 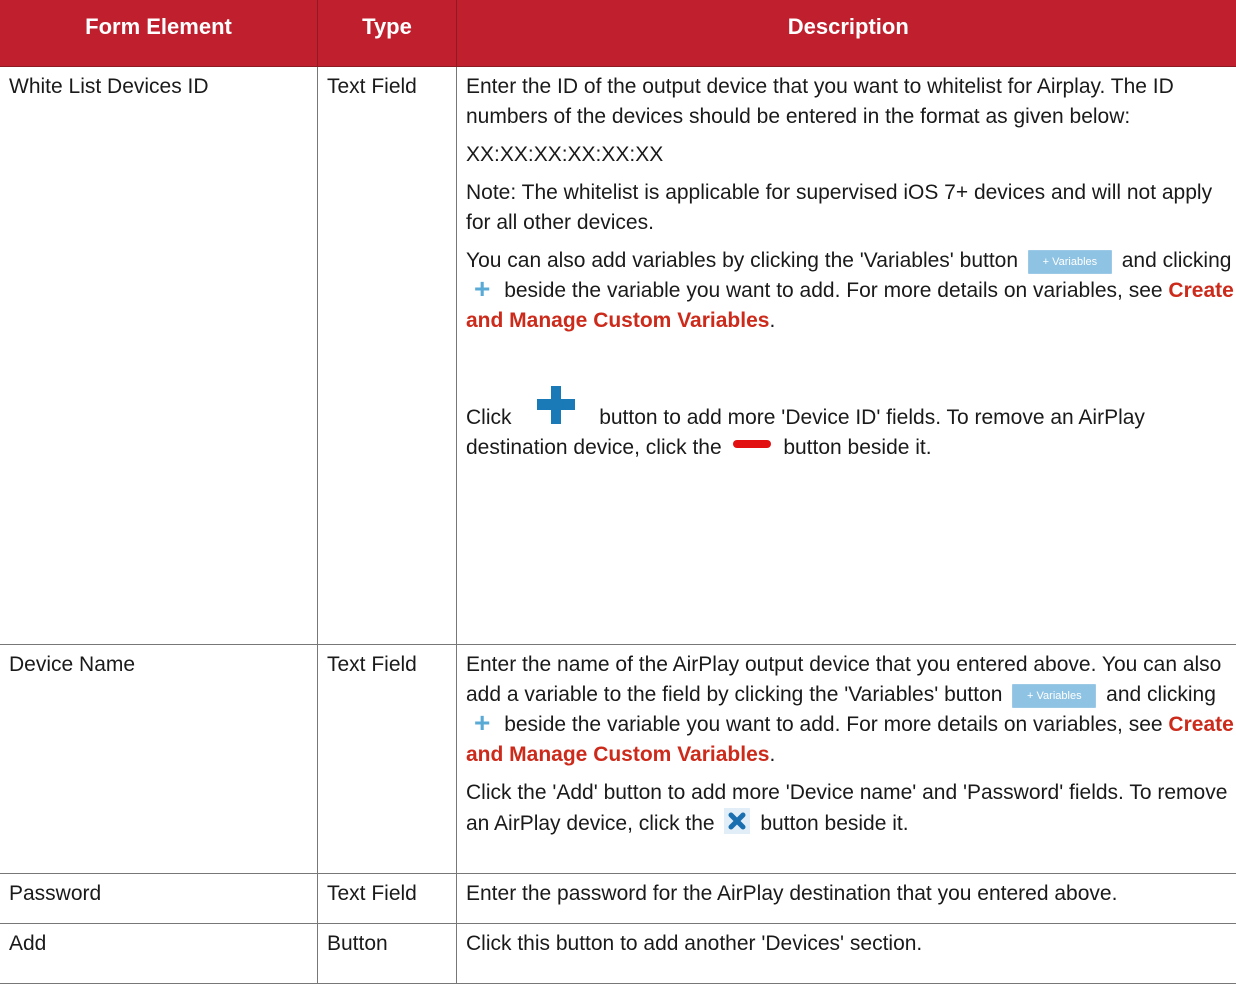 What do you see at coordinates (851, 365) in the screenshot?
I see `spacer` at bounding box center [851, 365].